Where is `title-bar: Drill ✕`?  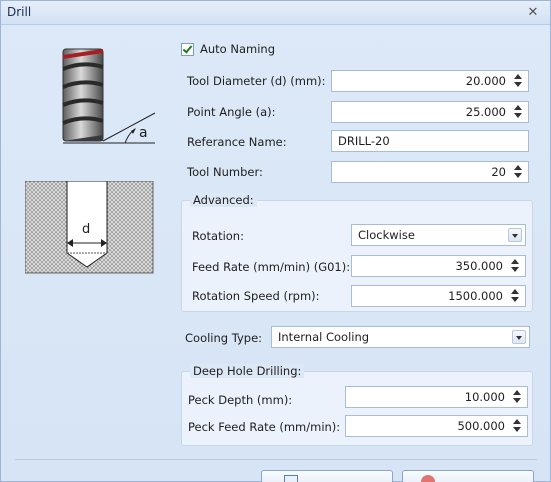 title-bar: Drill ✕ is located at coordinates (275, 13).